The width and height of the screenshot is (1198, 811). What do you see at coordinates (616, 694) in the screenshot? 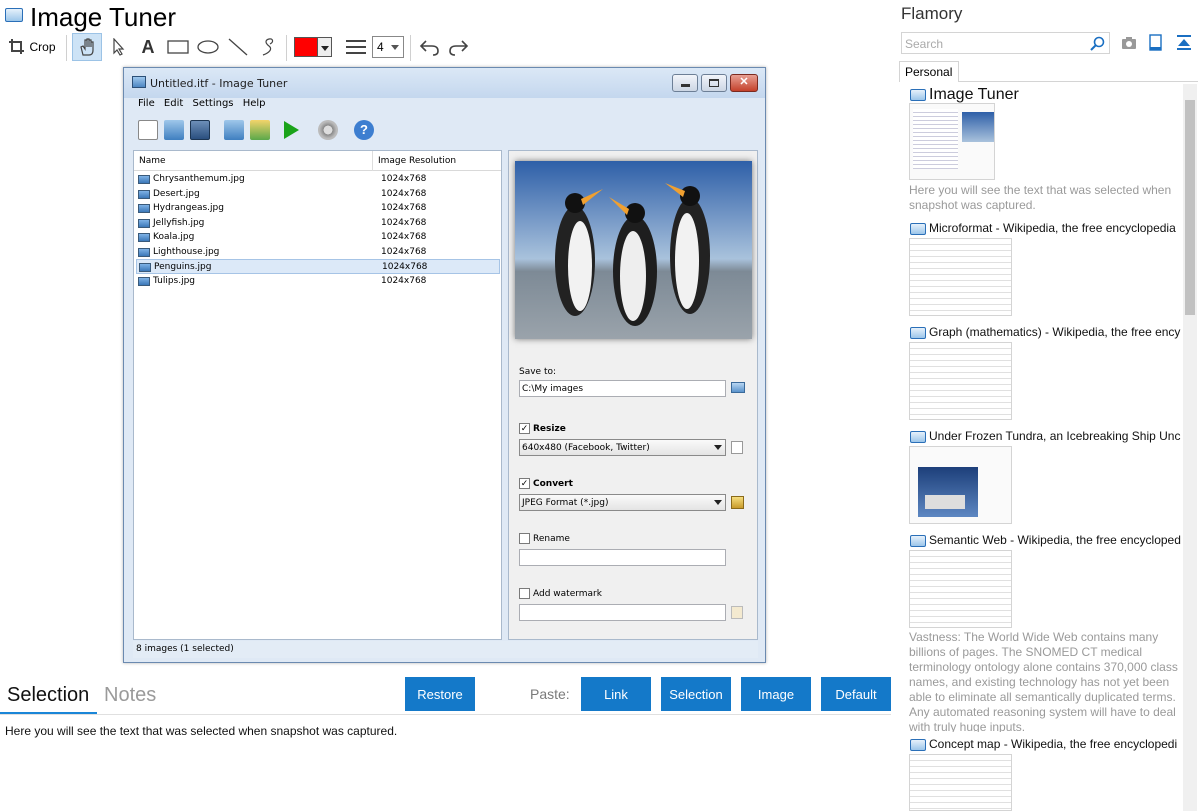
I see `paste-link-button: Link` at bounding box center [616, 694].